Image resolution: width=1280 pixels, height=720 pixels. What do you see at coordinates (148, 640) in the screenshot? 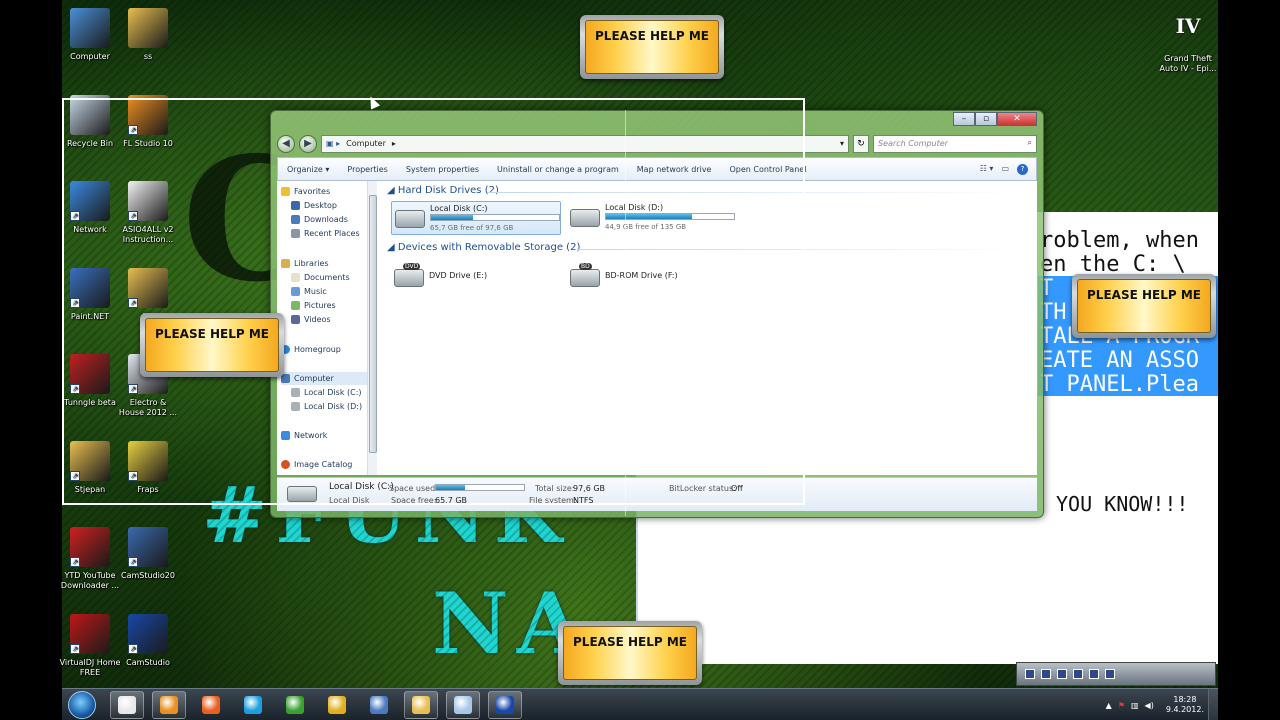
I see `desktop-icon-item: ↗ CamStudio` at bounding box center [148, 640].